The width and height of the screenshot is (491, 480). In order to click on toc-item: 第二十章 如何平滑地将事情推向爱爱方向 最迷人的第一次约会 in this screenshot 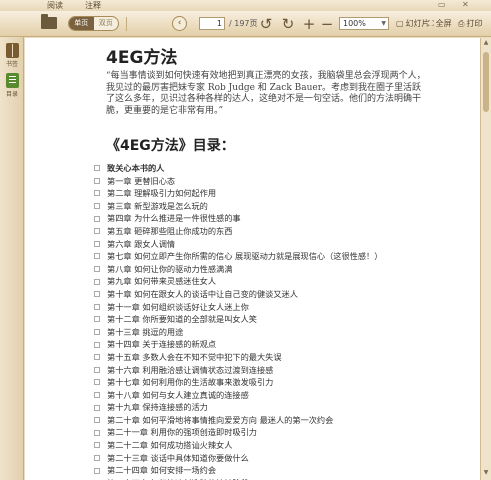, I will do `click(284, 420)`.